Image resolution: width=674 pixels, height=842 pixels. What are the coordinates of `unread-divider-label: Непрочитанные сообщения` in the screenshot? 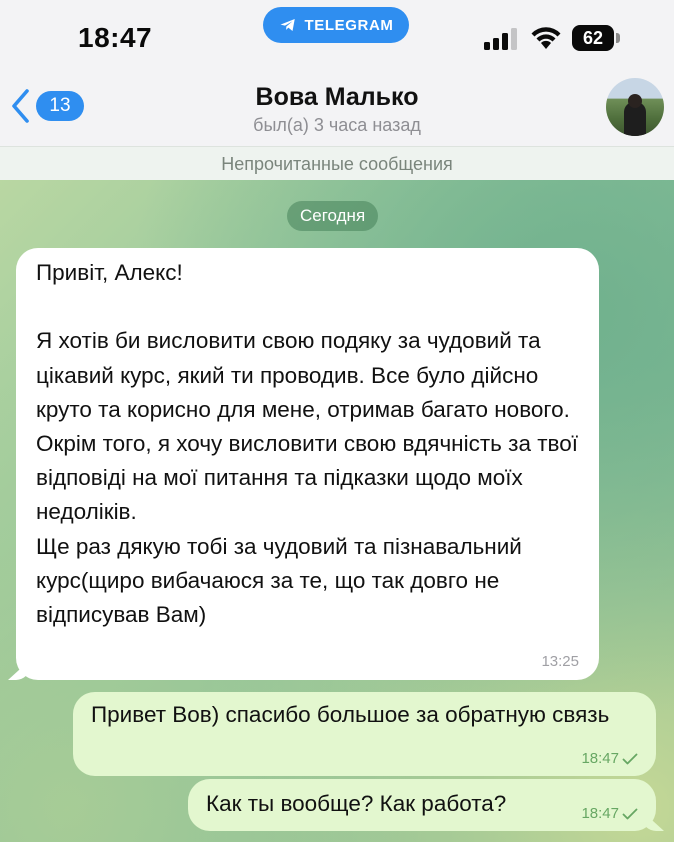 It's located at (337, 163).